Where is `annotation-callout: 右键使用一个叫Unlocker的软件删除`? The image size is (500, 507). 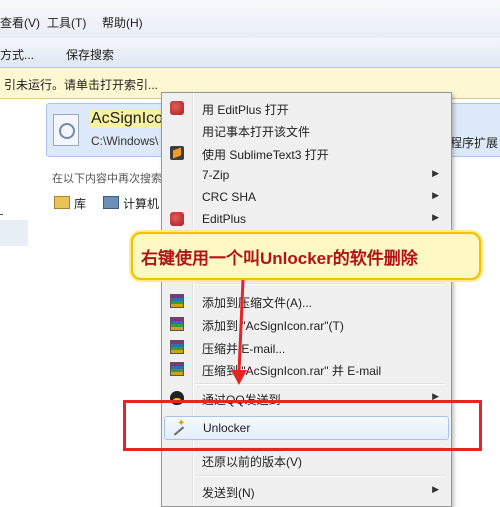 annotation-callout: 右键使用一个叫Unlocker的软件删除 is located at coordinates (306, 256).